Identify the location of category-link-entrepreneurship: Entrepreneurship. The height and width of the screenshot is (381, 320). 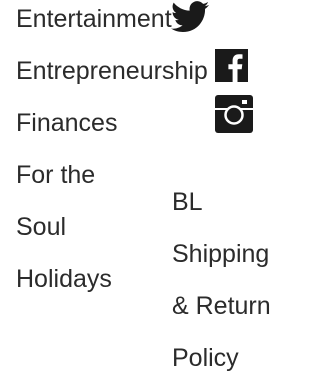
(112, 71).